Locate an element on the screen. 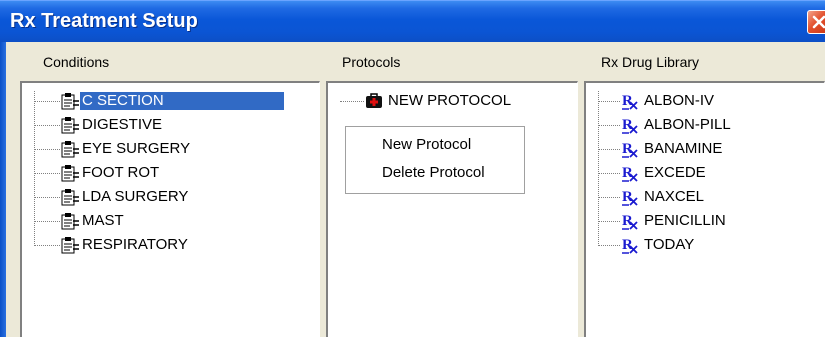 The image size is (825, 337). drug-label: ALBON-PILL is located at coordinates (687, 124).